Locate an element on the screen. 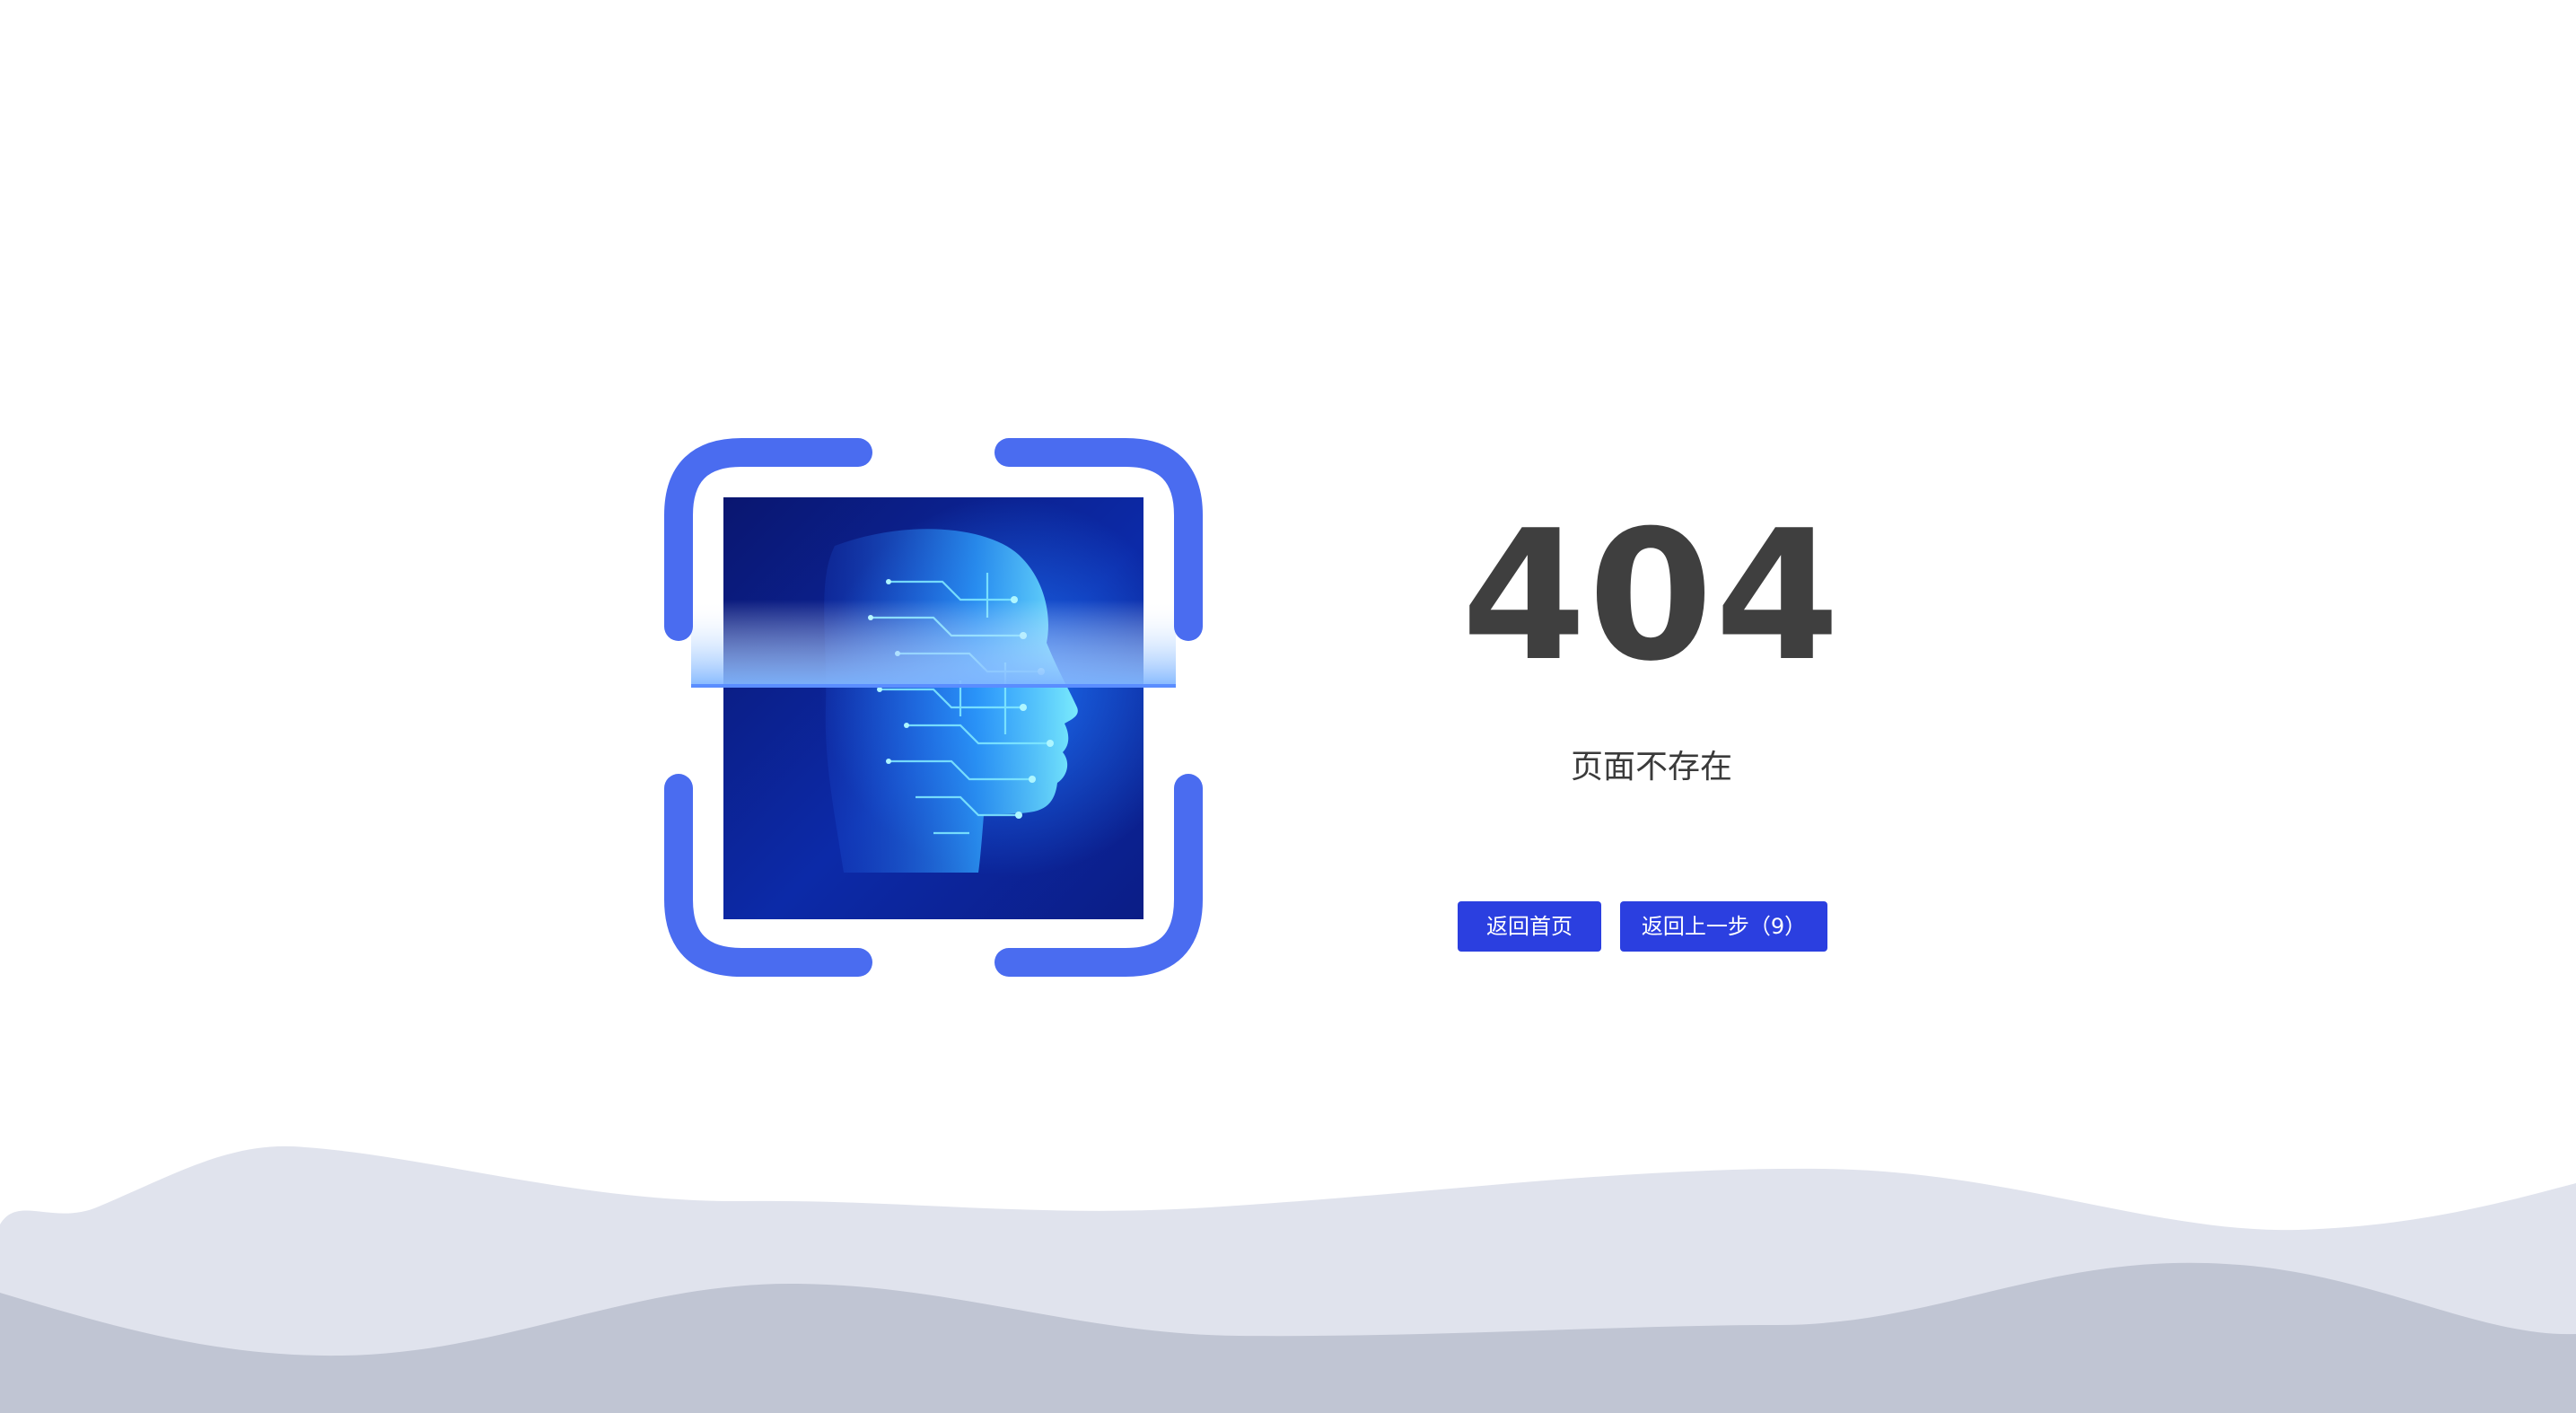 This screenshot has width=2576, height=1413. scan-band is located at coordinates (933, 643).